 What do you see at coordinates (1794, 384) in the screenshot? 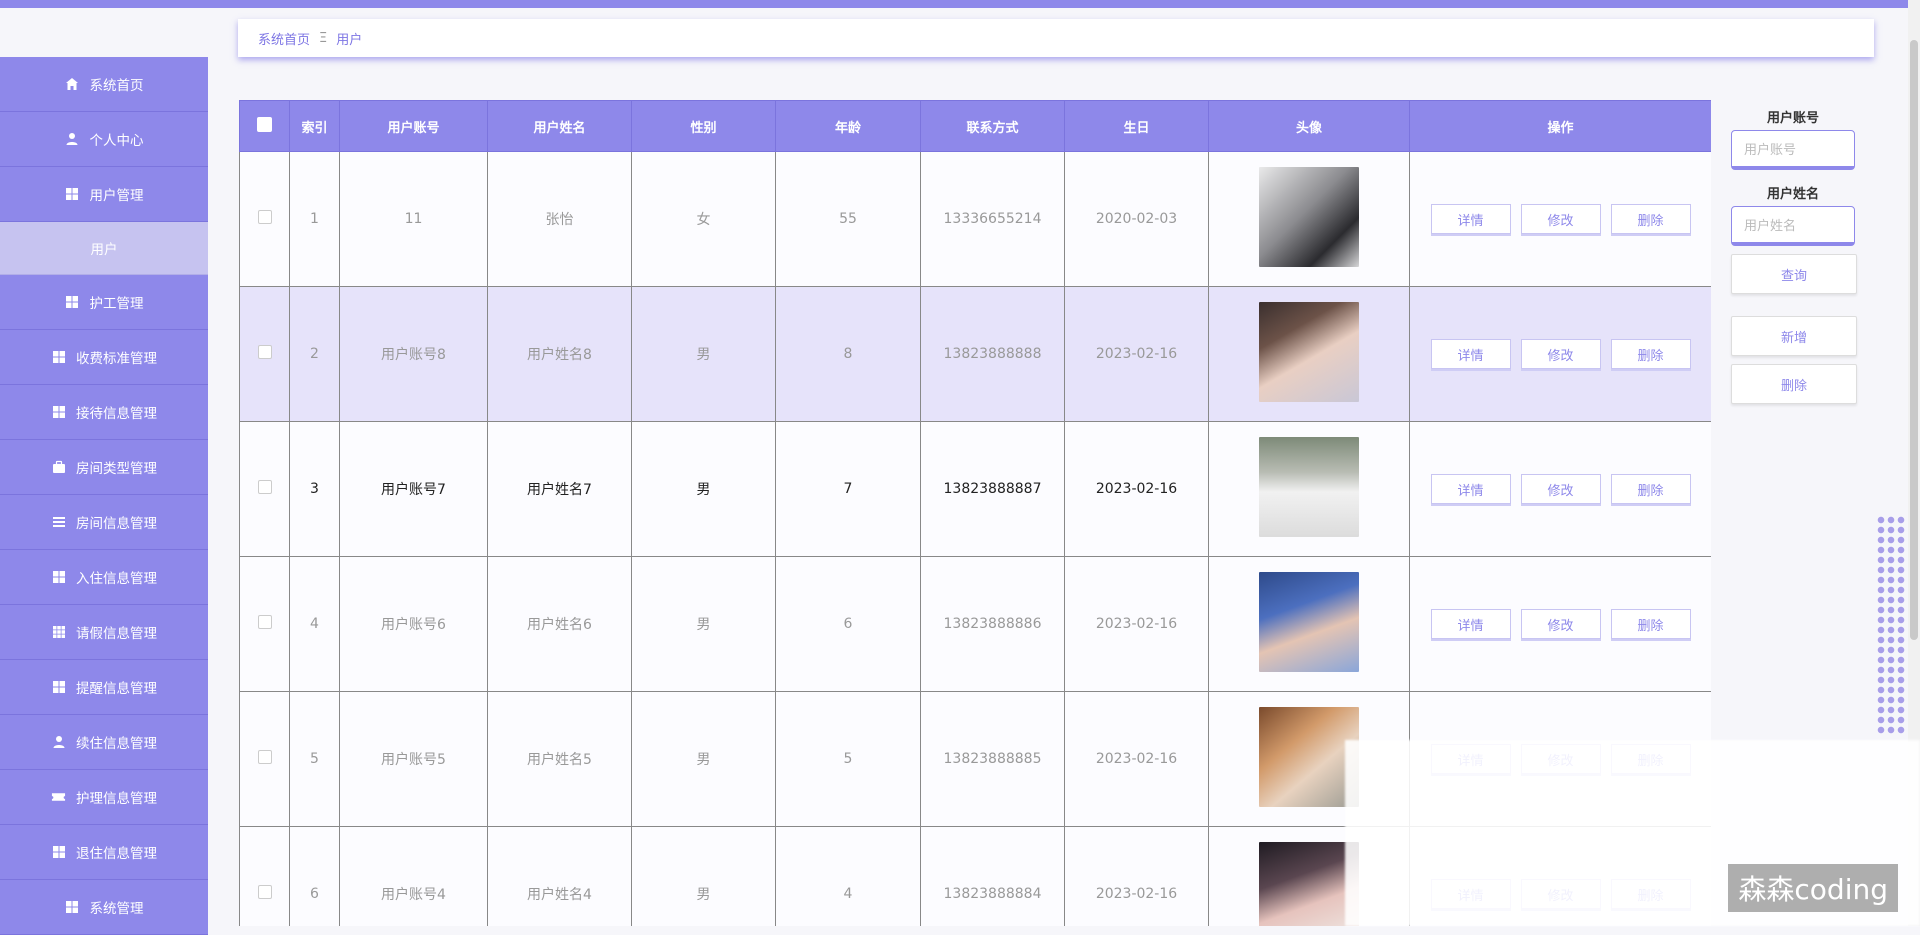
I see `batch-delete-button: 删除` at bounding box center [1794, 384].